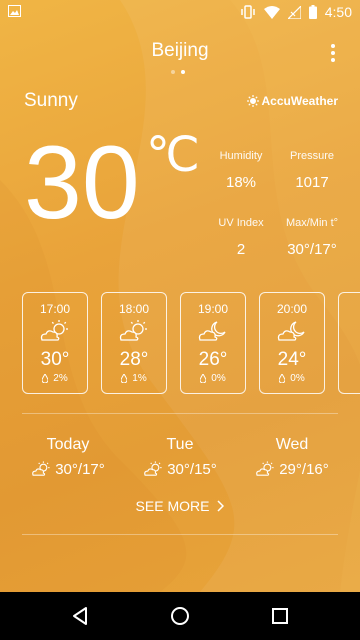  I want to click on hour-precip: 2%, so click(55, 378).